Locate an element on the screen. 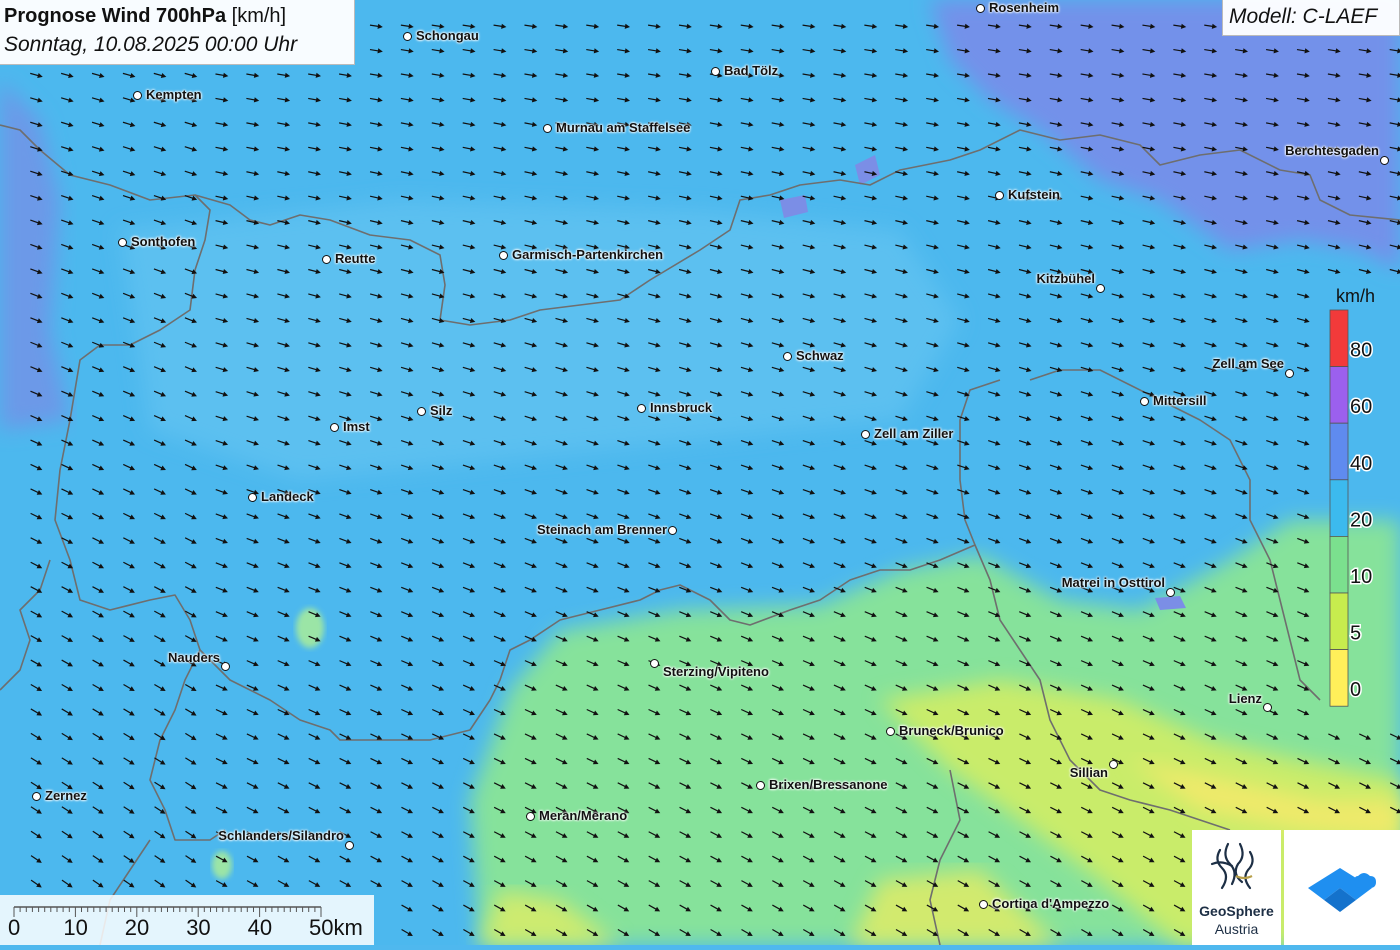 The image size is (1400, 950). scale-label: 40 is located at coordinates (260, 927).